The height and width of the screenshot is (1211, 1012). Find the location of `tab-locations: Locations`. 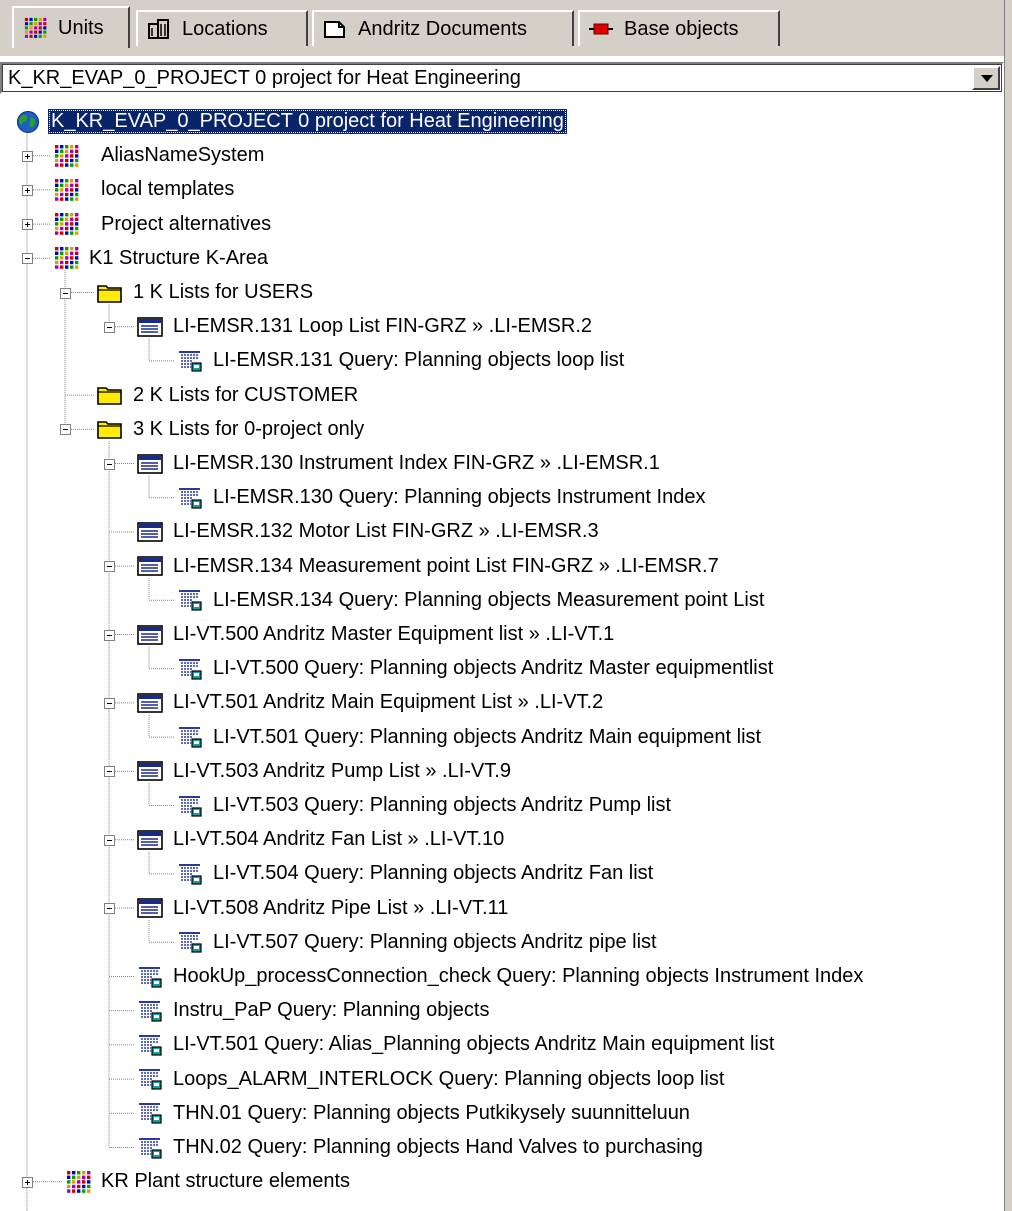

tab-locations: Locations is located at coordinates (222, 28).